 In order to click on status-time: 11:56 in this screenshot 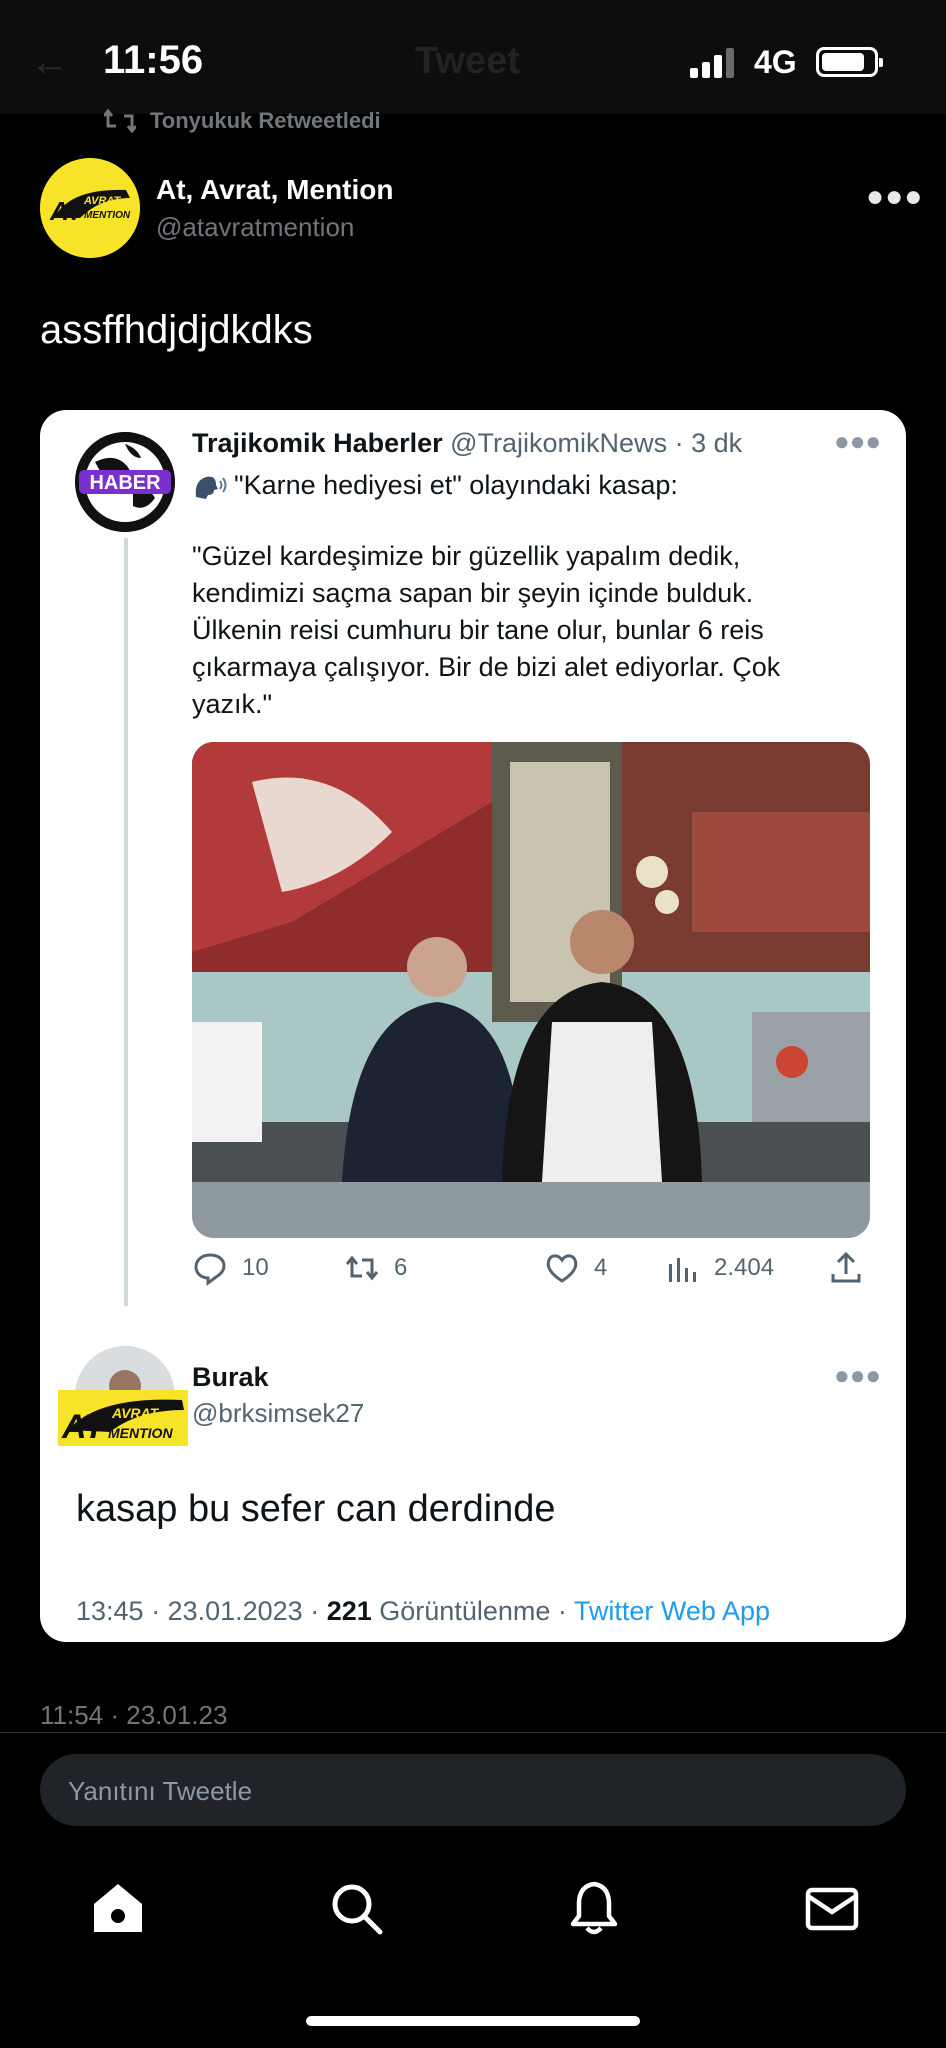, I will do `click(153, 60)`.